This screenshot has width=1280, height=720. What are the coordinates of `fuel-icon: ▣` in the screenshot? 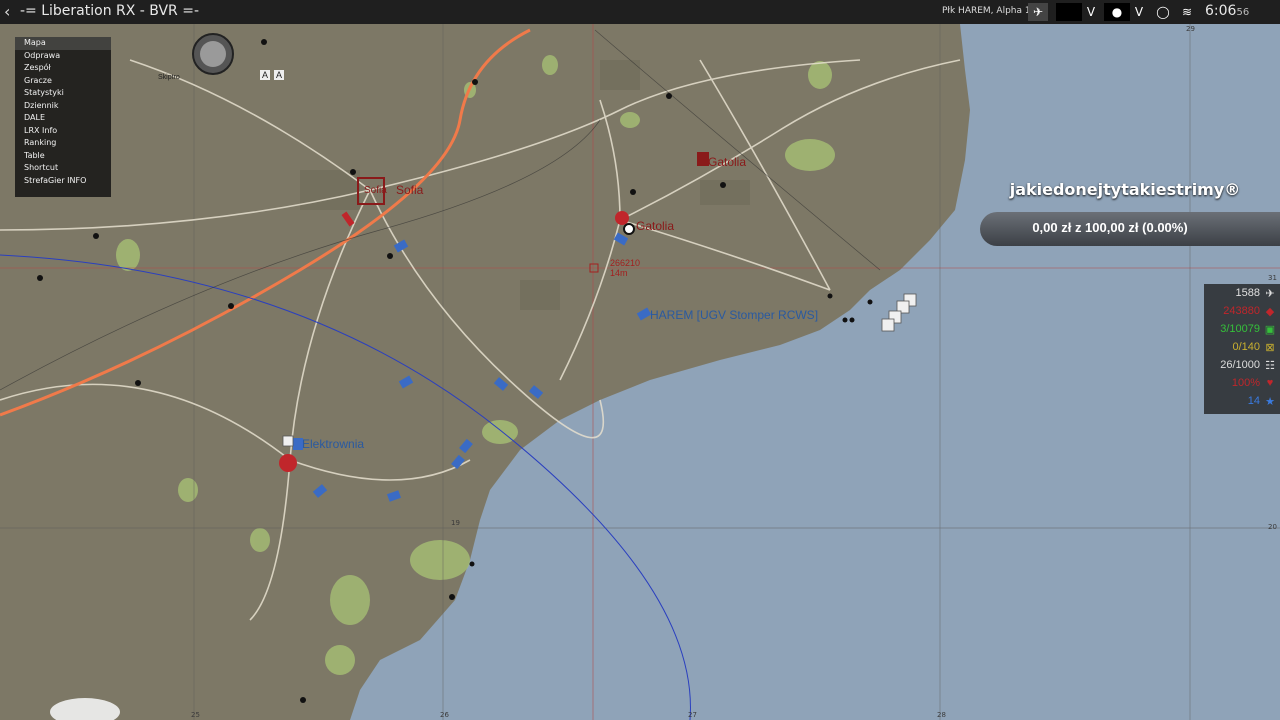 It's located at (1270, 329).